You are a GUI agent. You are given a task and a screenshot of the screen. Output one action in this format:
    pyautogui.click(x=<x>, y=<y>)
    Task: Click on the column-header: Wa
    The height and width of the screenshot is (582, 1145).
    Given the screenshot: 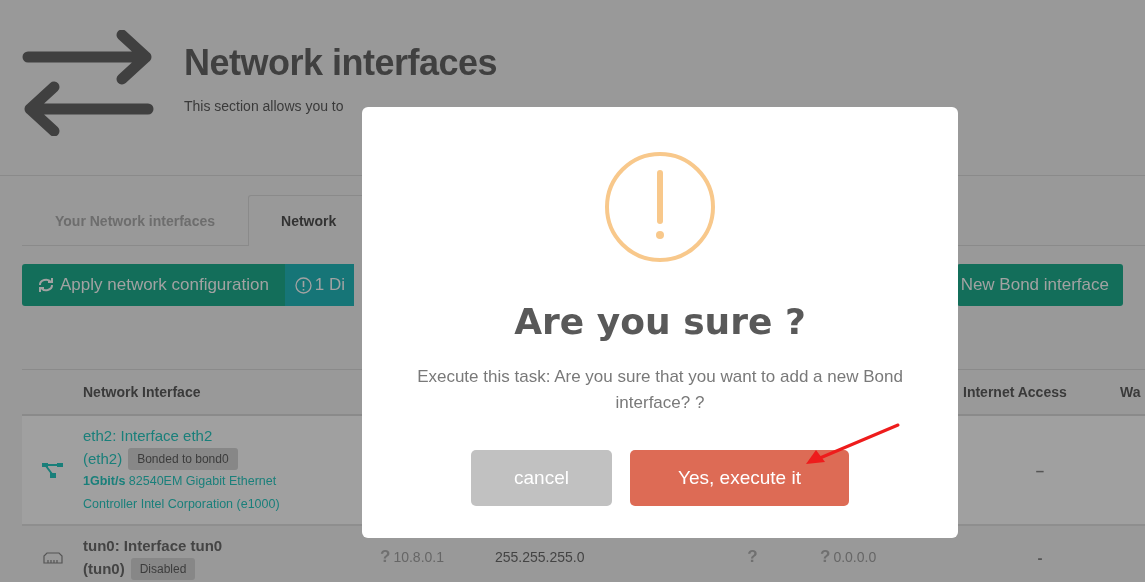 What is the action you would take?
    pyautogui.click(x=1131, y=392)
    